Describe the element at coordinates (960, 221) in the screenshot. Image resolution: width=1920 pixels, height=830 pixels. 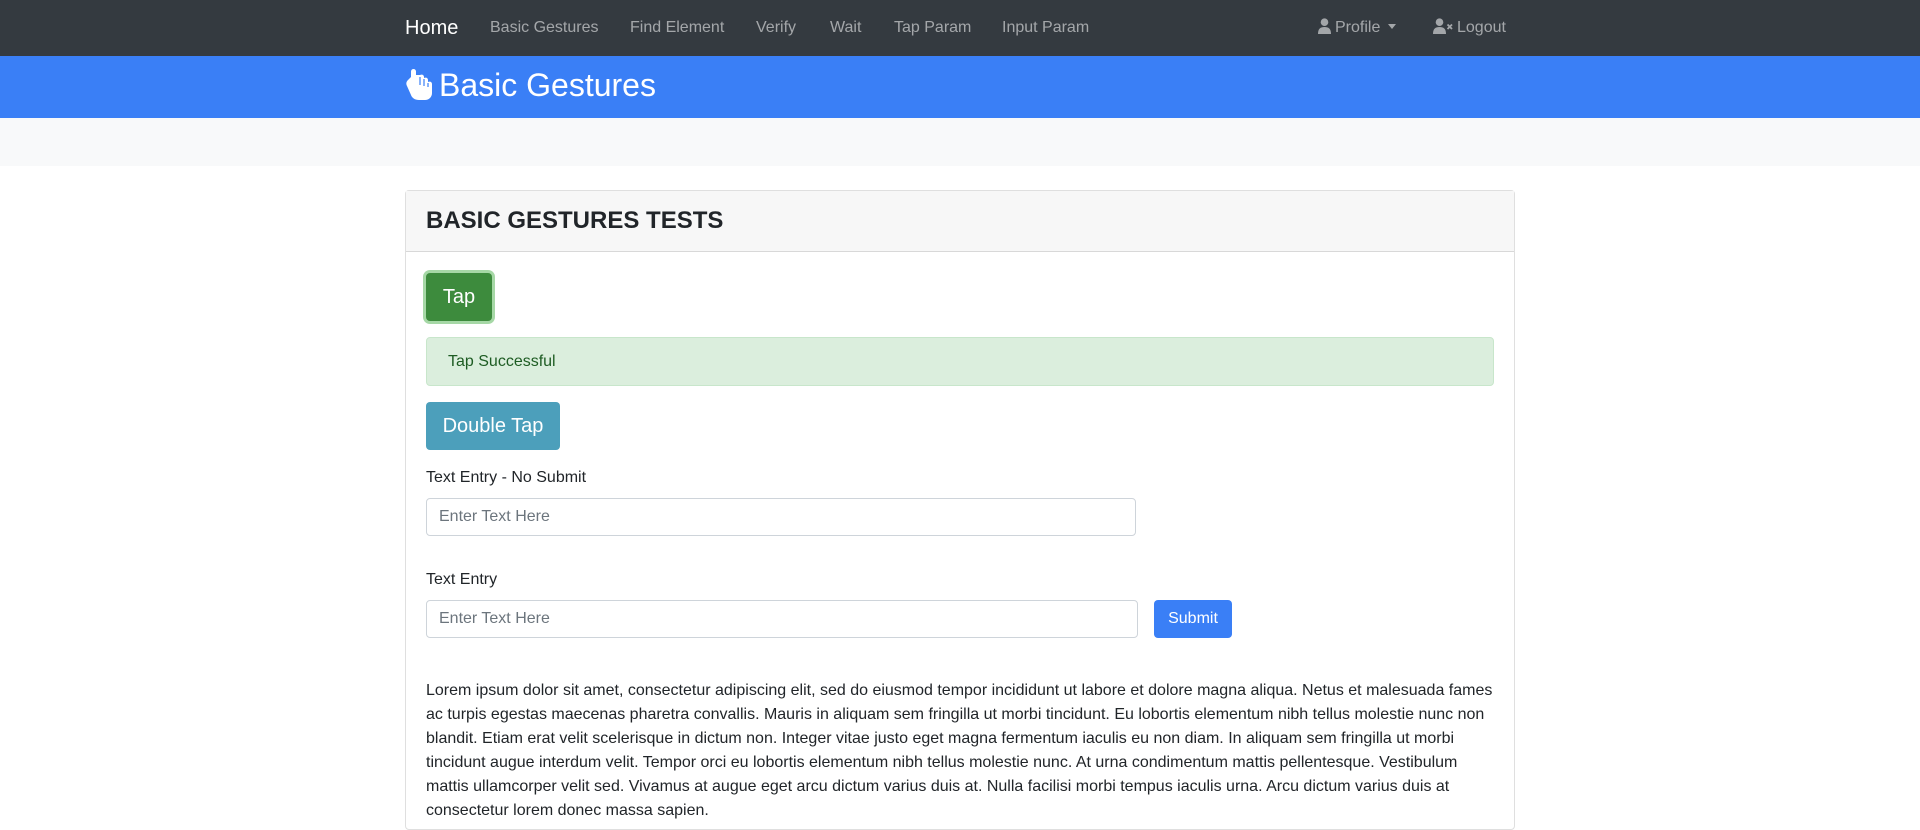
I see `card-header: BASIC GESTURES TESTS` at that location.